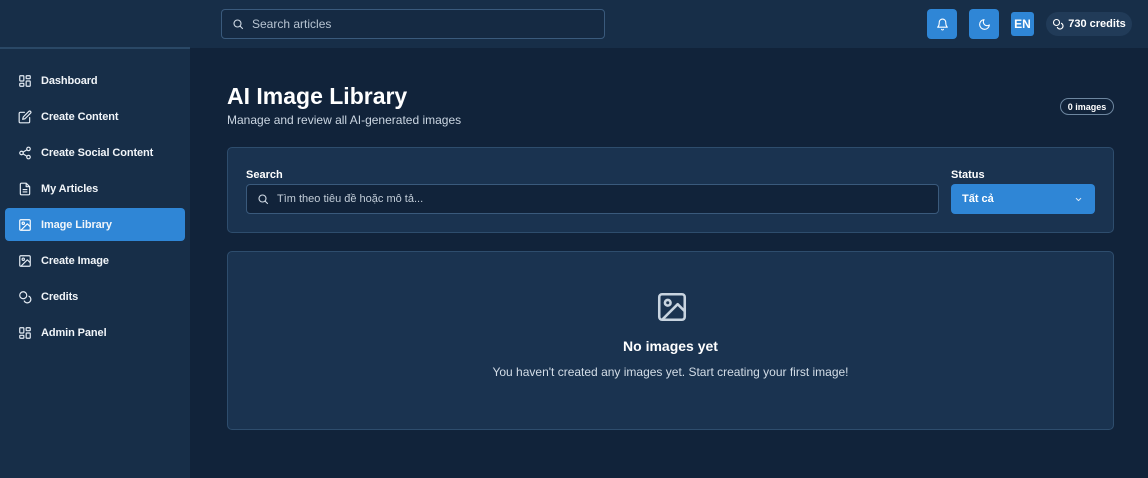 This screenshot has height=478, width=1148. I want to click on edit-icon, so click(25, 116).